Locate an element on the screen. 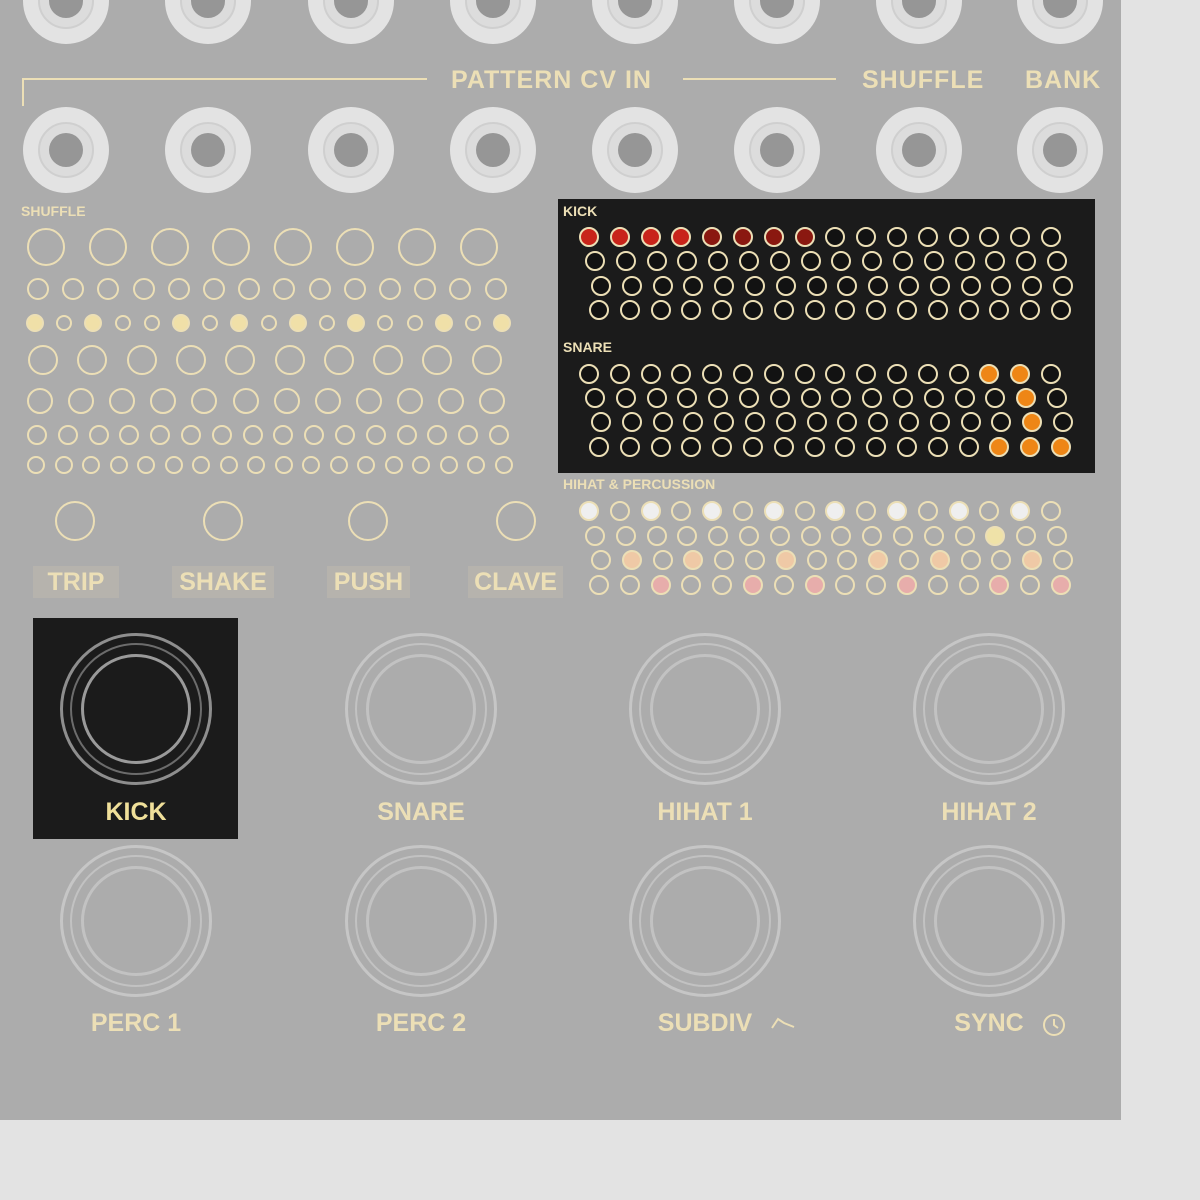  push-button-label: PUSH is located at coordinates (368, 582).